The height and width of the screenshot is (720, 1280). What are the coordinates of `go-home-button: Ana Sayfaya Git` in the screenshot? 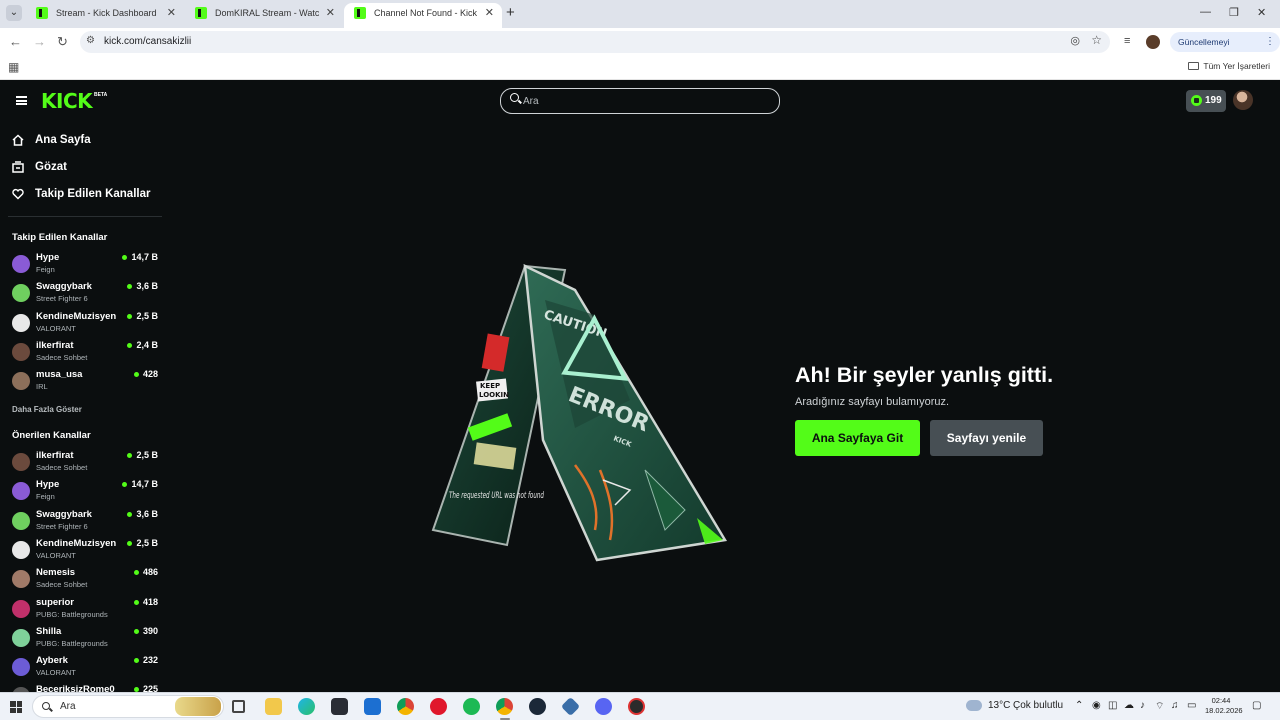 It's located at (857, 438).